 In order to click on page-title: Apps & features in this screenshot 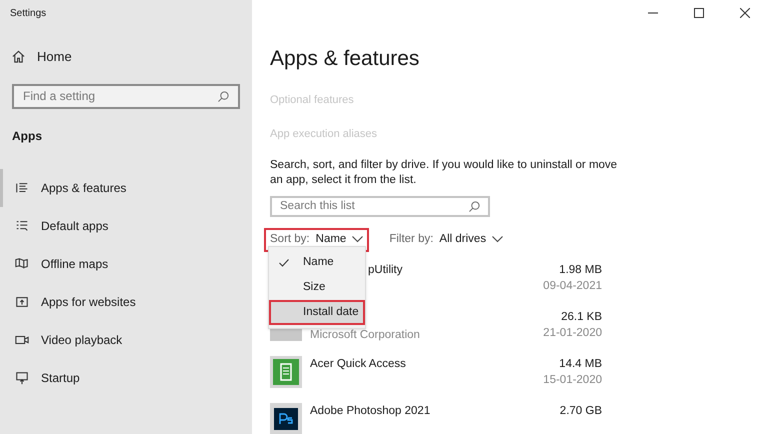, I will do `click(345, 59)`.